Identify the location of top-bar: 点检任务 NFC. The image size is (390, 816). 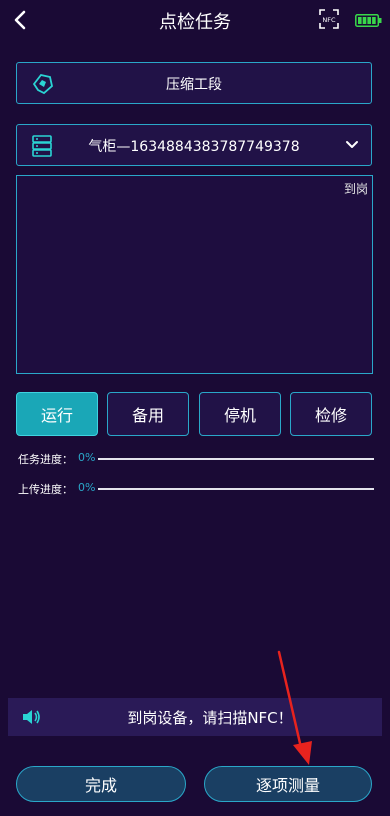
(195, 22).